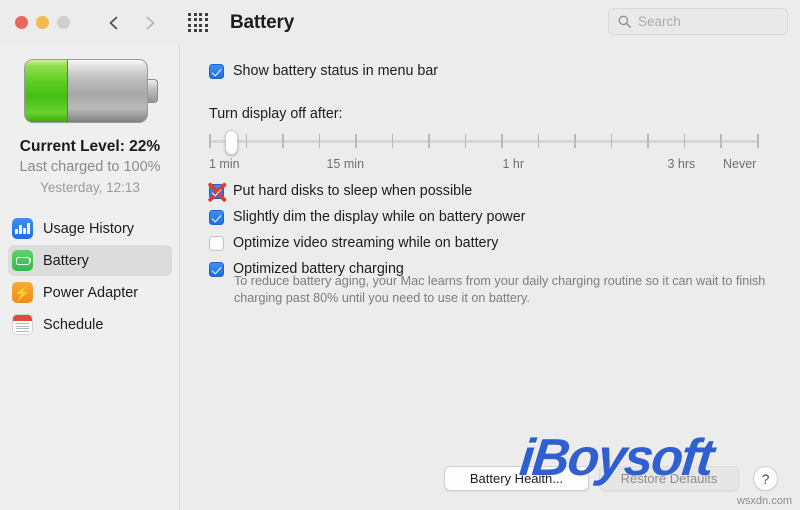 This screenshot has width=800, height=510. Describe the element at coordinates (22, 228) in the screenshot. I see `bar-chart-icon` at that location.